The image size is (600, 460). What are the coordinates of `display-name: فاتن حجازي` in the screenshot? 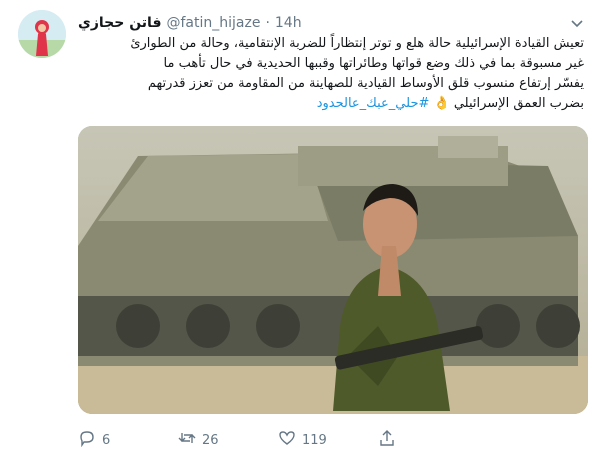 It's located at (119, 23).